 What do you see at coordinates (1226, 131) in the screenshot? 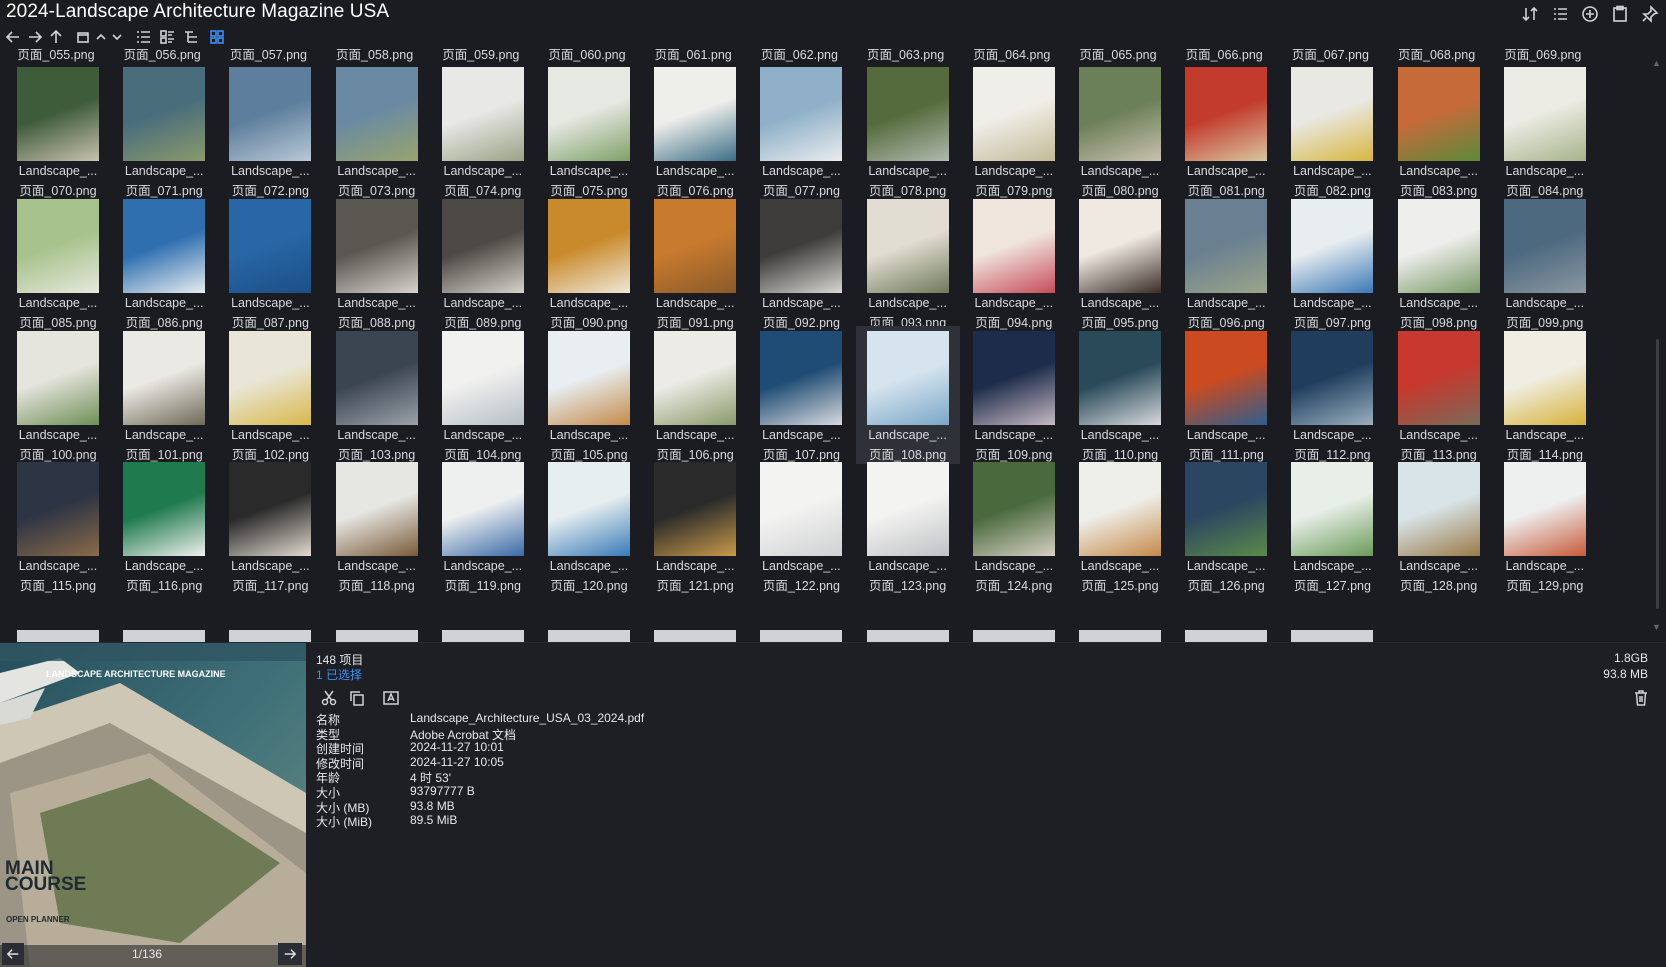
I see `thumbnail-tile: Landscape_... 页面_081.png` at bounding box center [1226, 131].